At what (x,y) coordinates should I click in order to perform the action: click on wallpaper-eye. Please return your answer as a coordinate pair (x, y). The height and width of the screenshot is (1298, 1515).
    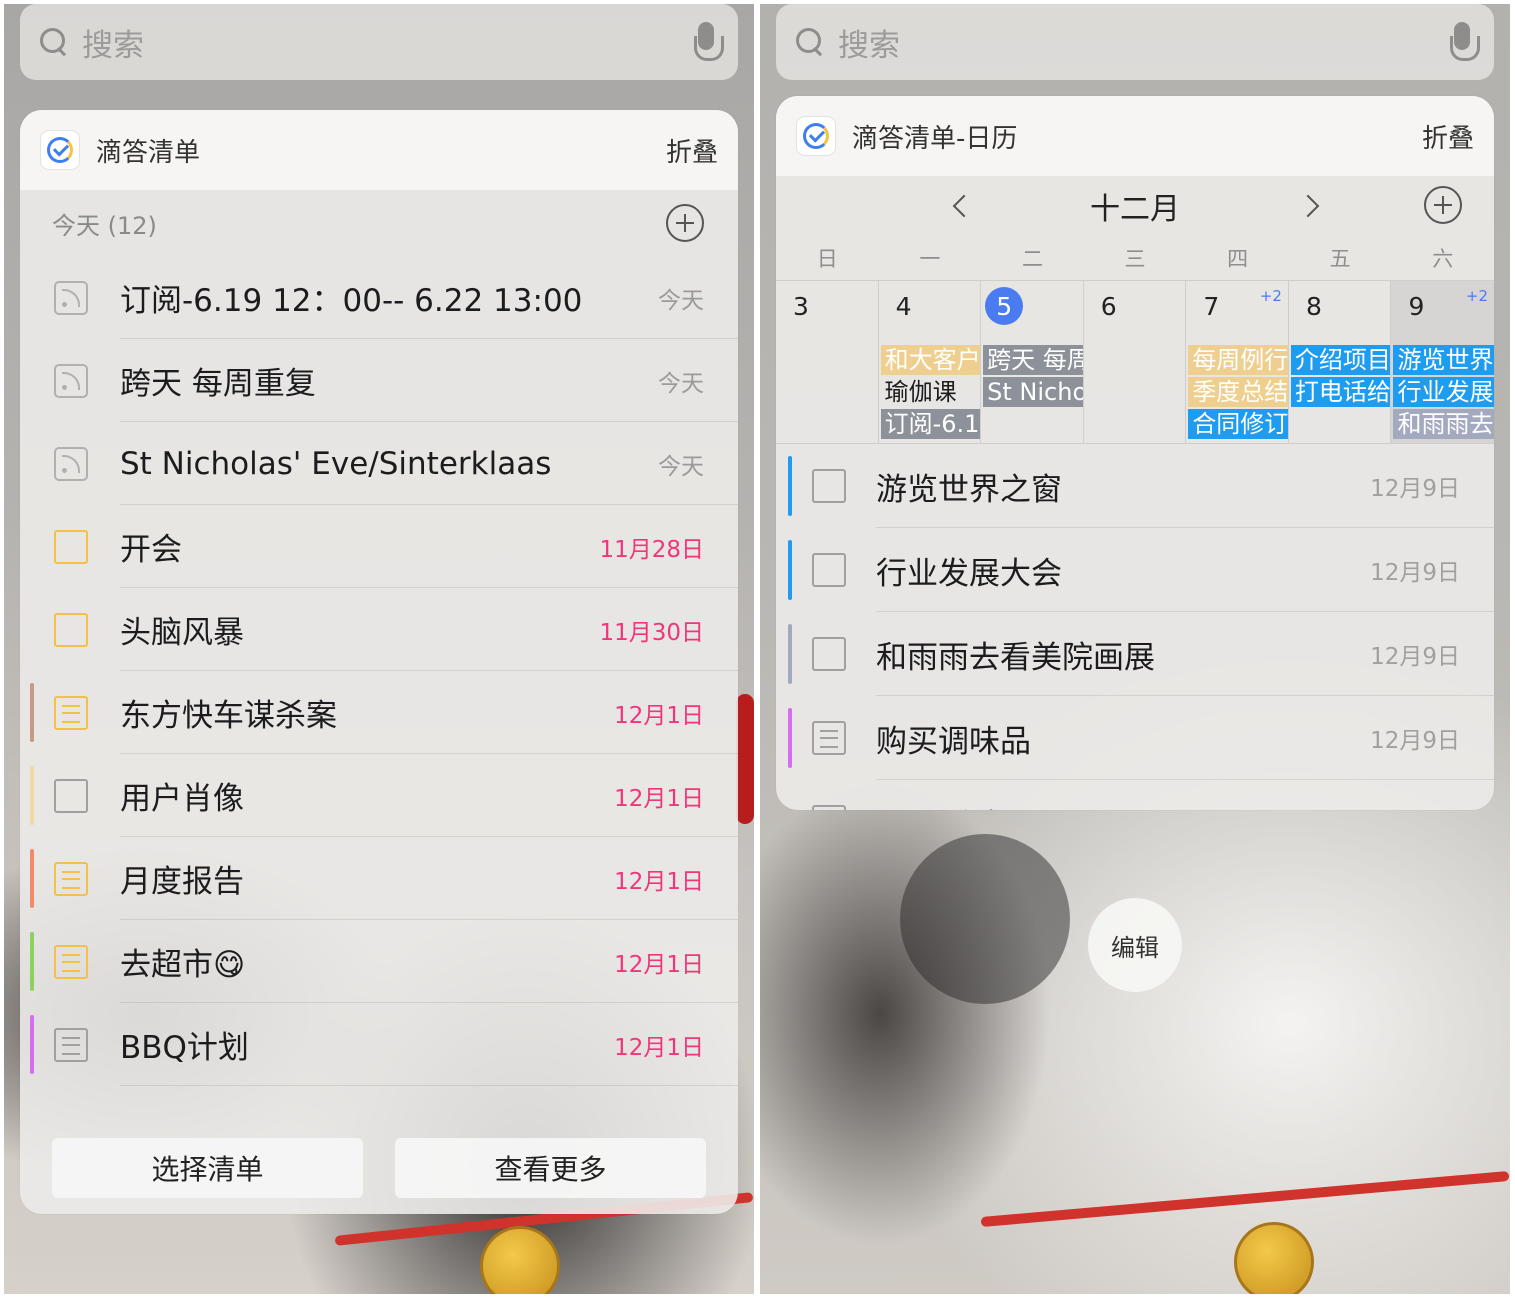
    Looking at the image, I should click on (985, 919).